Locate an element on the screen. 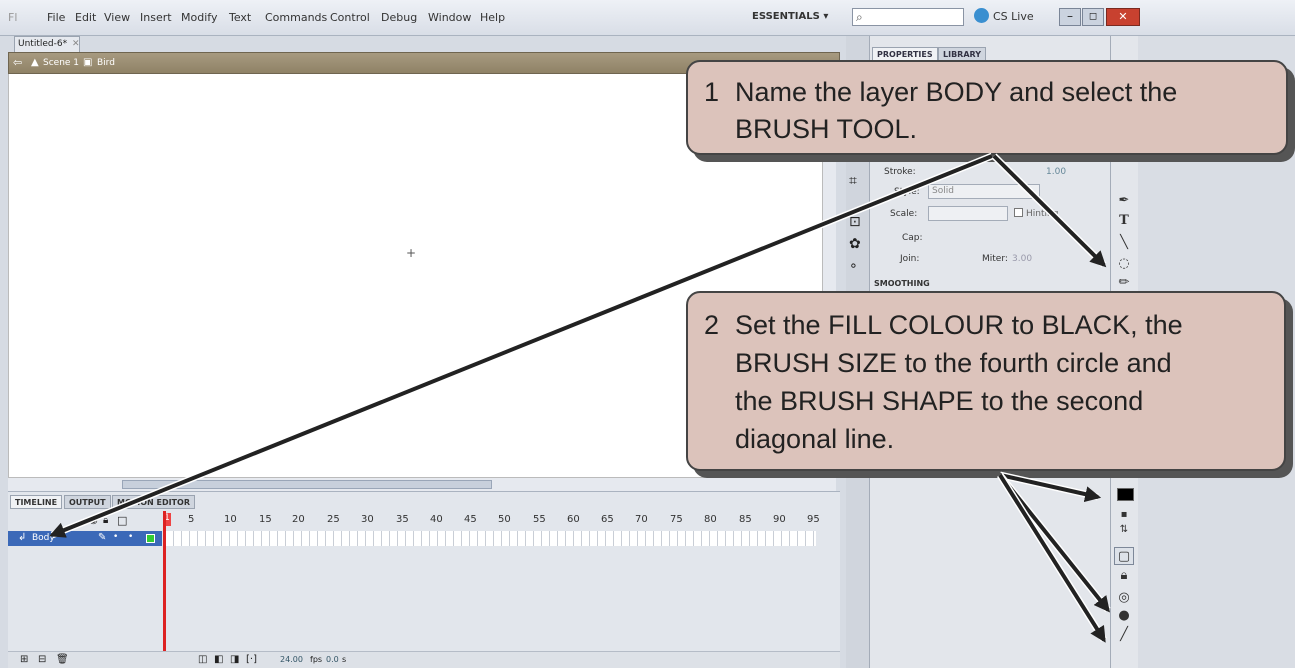 The width and height of the screenshot is (1295, 668). time-value: 0.0 is located at coordinates (332, 659).